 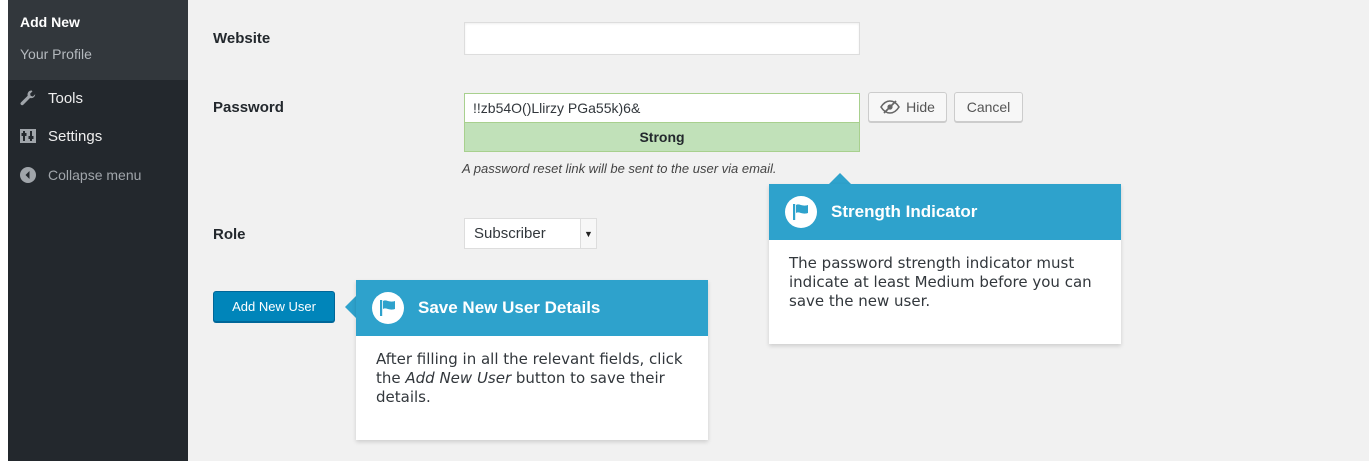 What do you see at coordinates (229, 234) in the screenshot?
I see `role-label: Role` at bounding box center [229, 234].